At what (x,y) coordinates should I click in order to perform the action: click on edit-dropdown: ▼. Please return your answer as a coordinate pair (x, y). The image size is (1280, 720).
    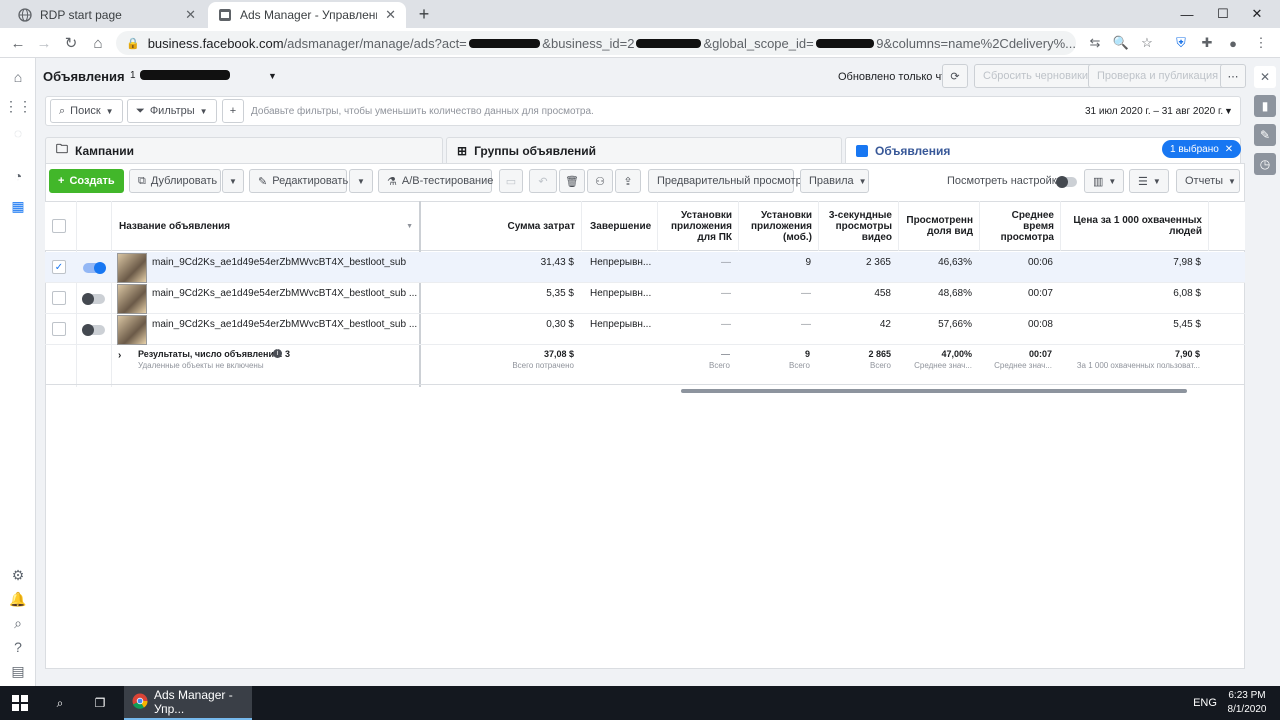
    Looking at the image, I should click on (361, 181).